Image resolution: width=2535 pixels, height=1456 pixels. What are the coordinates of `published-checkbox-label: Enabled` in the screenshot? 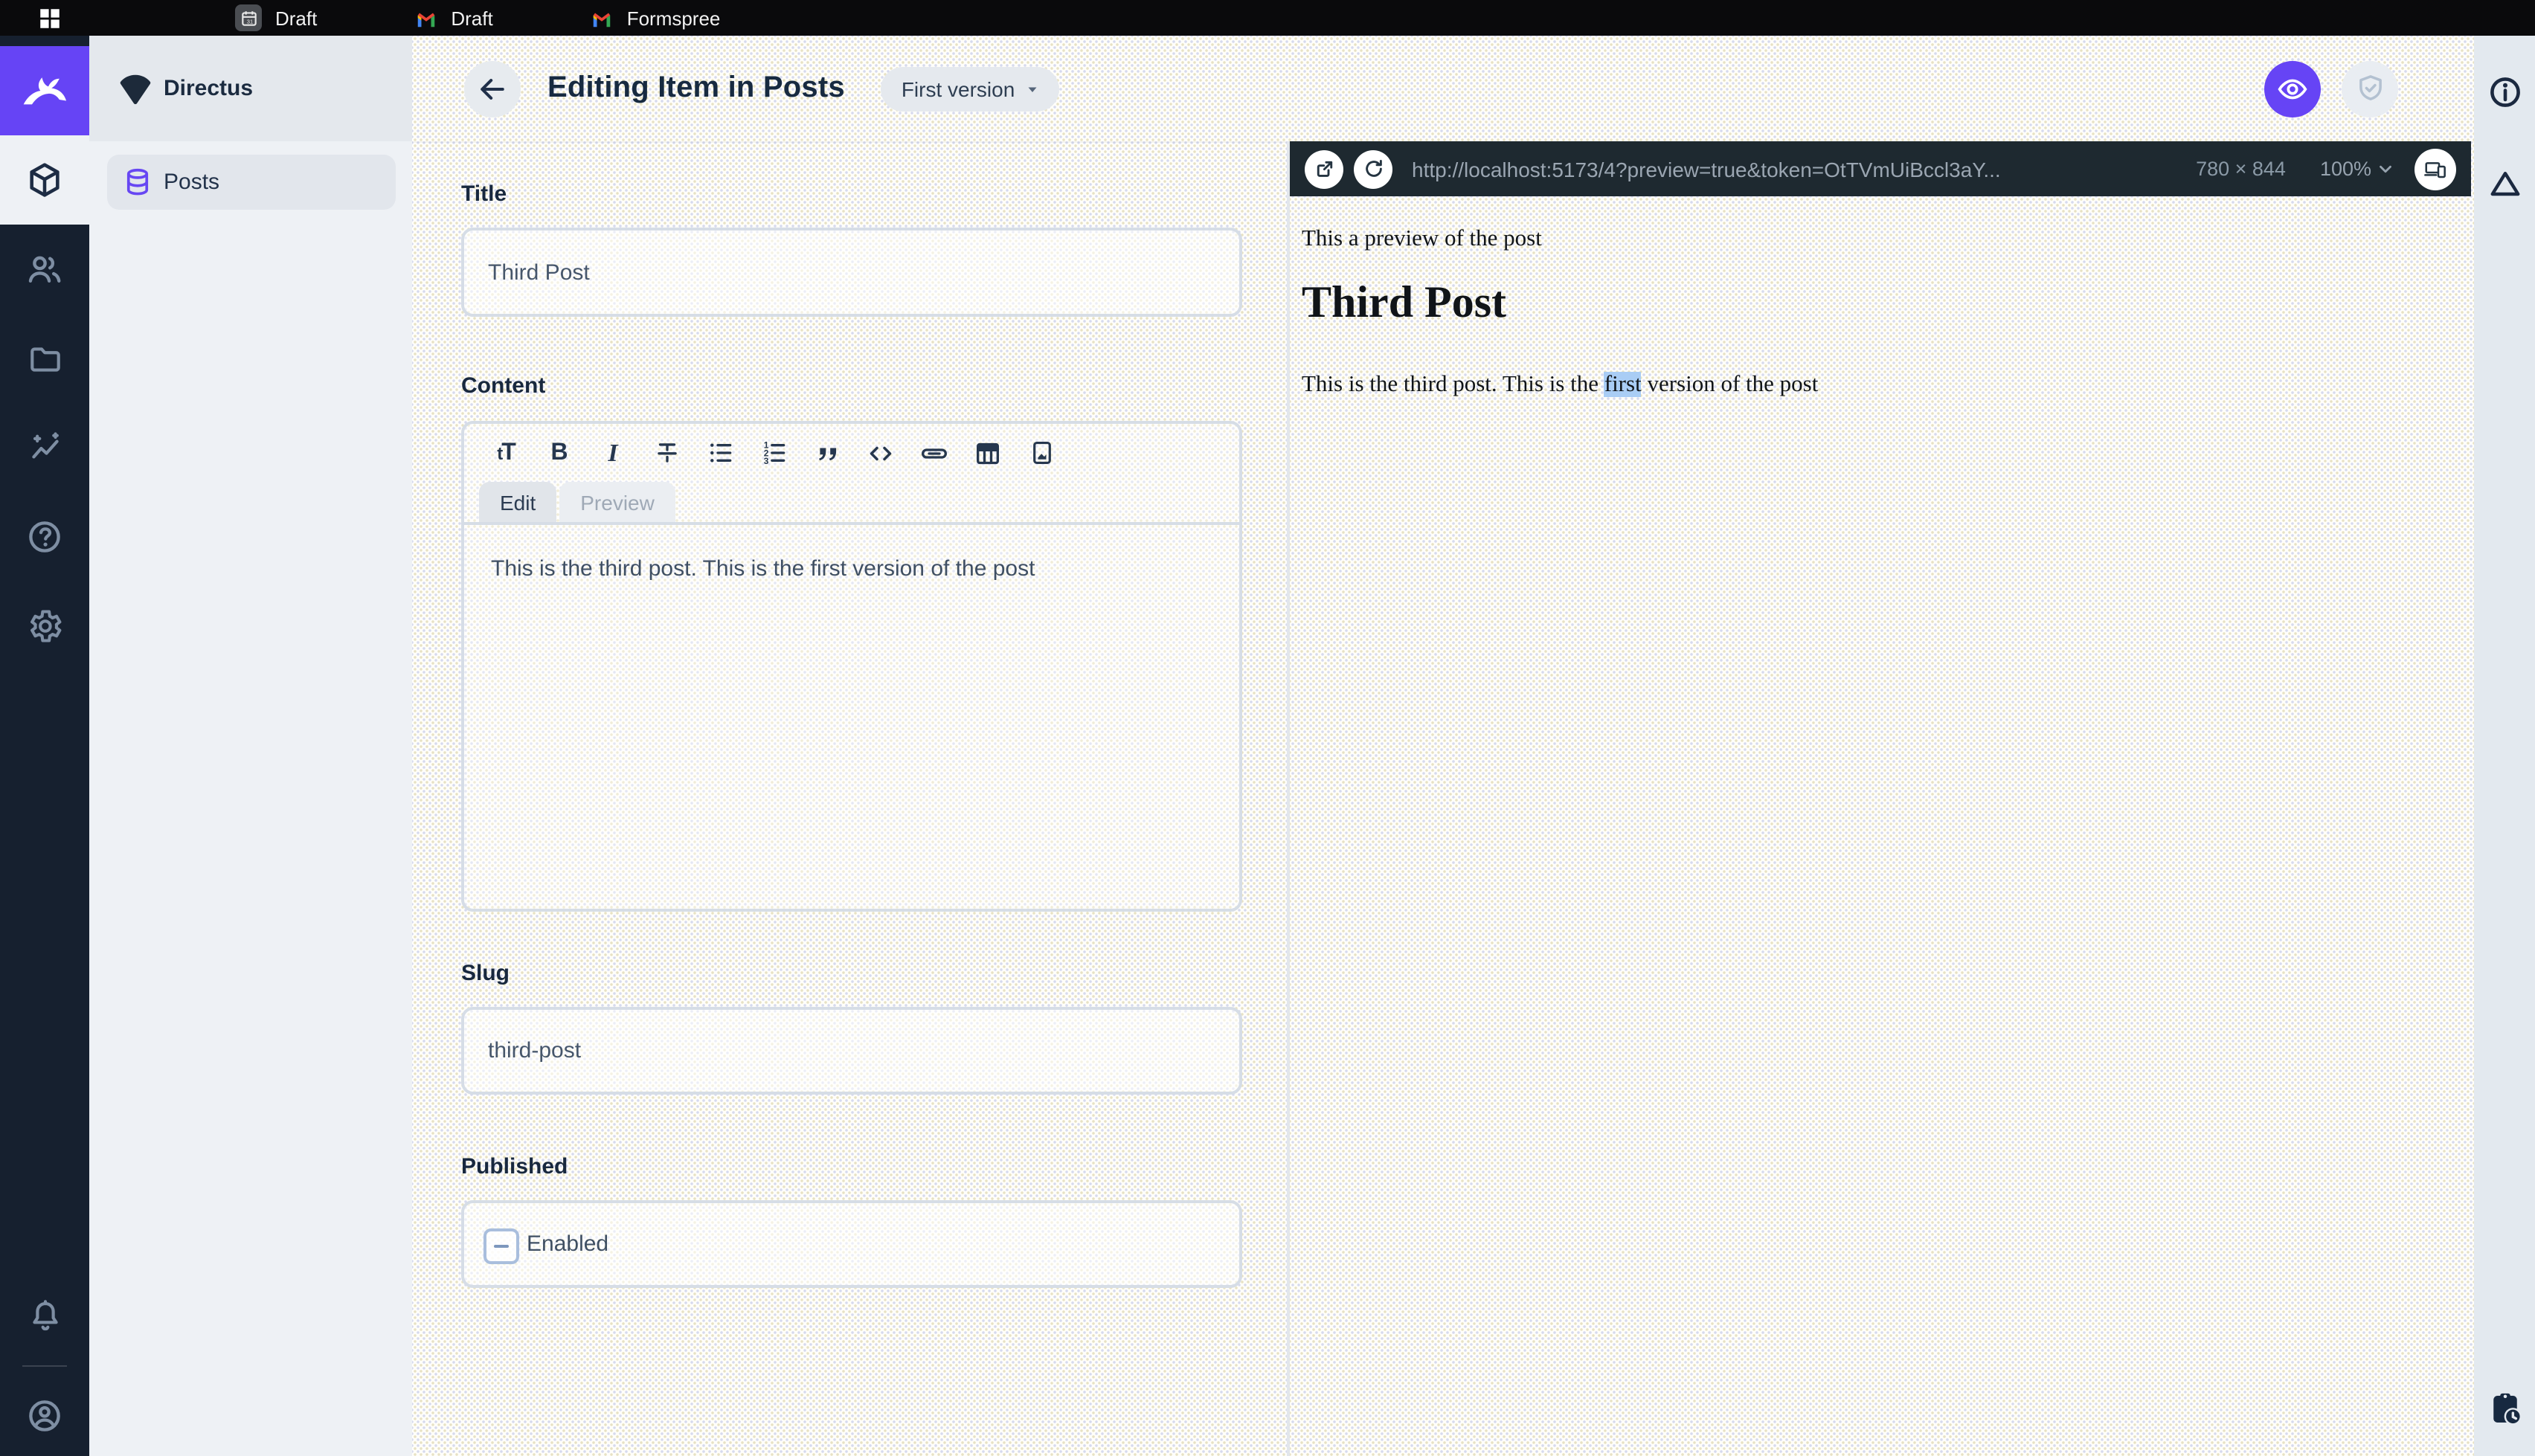 It's located at (568, 1244).